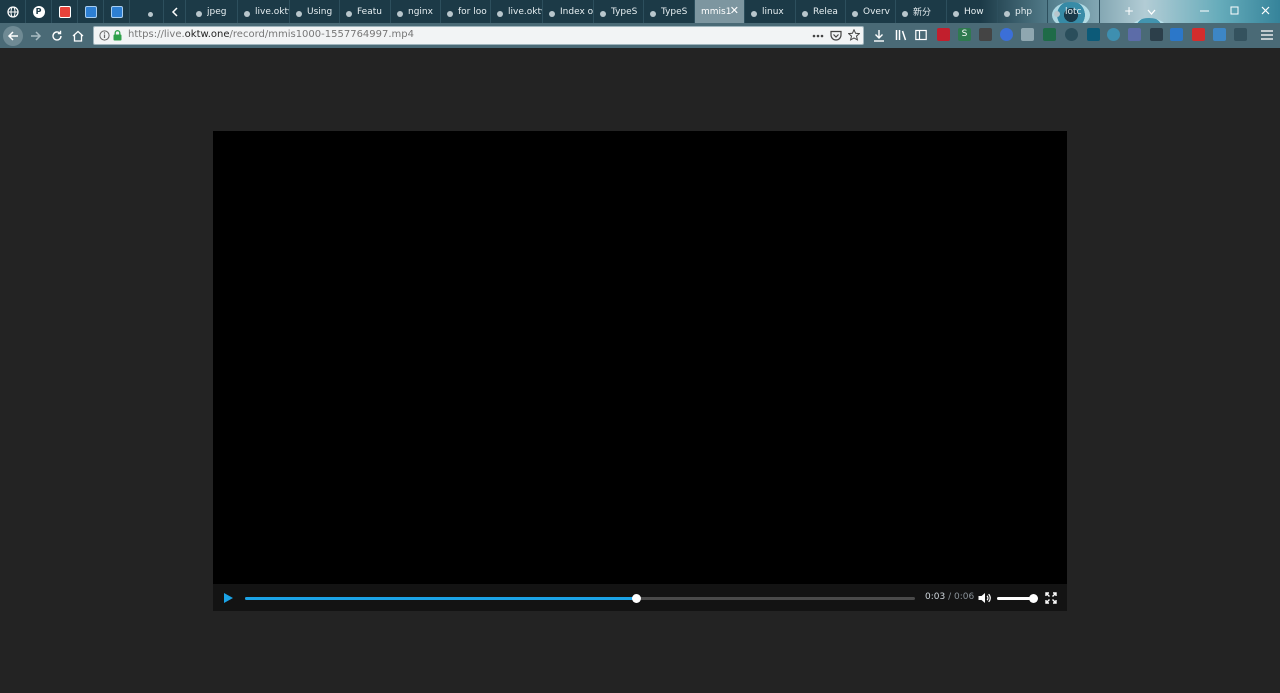 This screenshot has width=1280, height=693. I want to click on menu-icon, so click(1267, 35).